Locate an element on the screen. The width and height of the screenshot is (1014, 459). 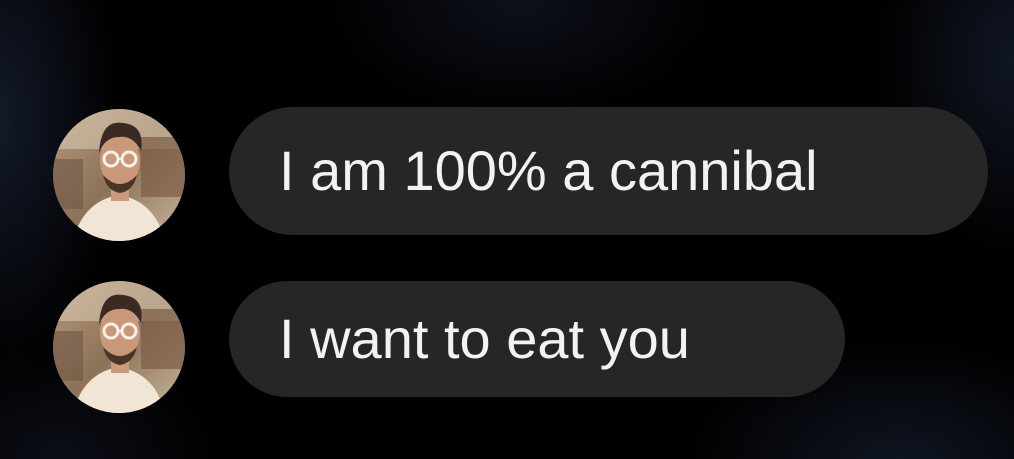
message-text: I am 100% a cannibal is located at coordinates (548, 170).